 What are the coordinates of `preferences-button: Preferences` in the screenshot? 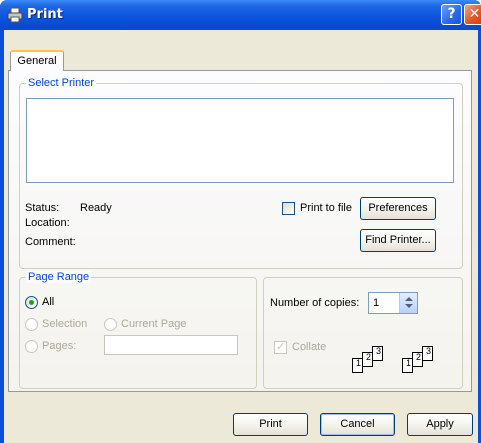 It's located at (398, 208).